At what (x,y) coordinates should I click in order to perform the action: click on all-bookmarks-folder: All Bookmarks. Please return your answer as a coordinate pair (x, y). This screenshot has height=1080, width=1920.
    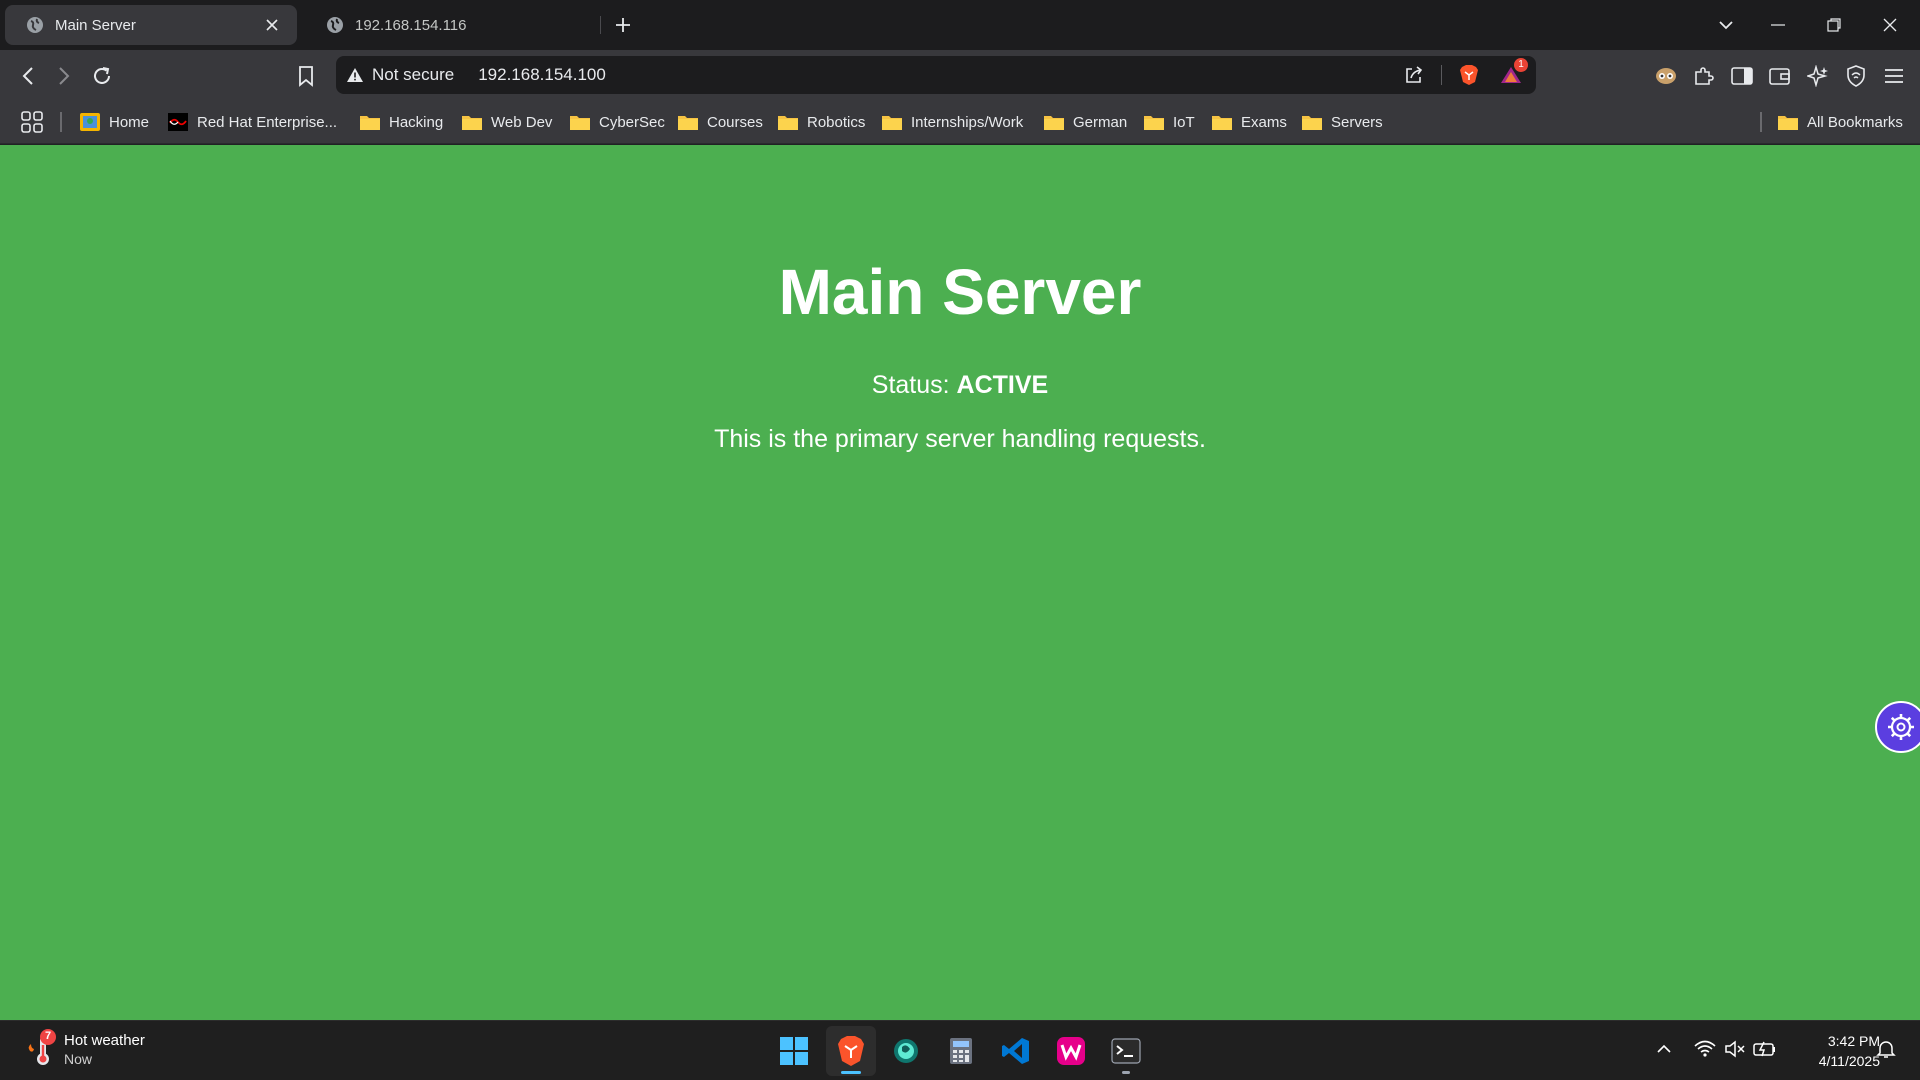
    Looking at the image, I should click on (1840, 122).